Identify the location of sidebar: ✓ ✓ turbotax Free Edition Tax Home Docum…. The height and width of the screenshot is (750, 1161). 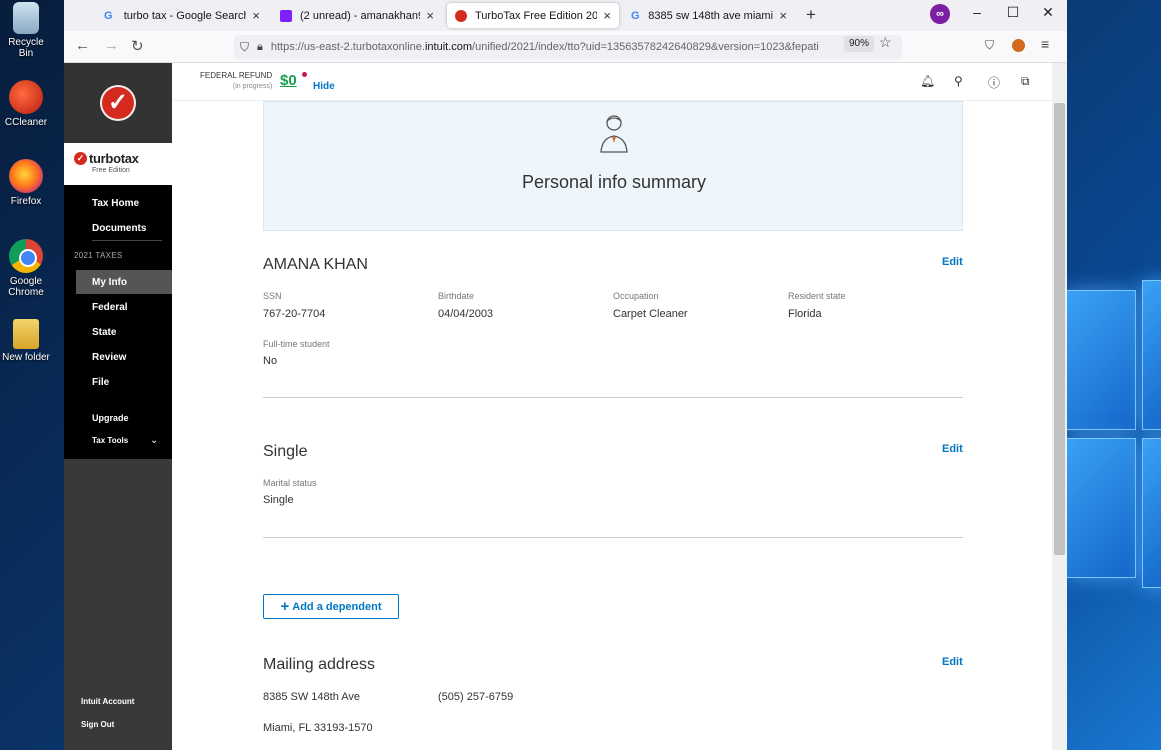
(118, 406).